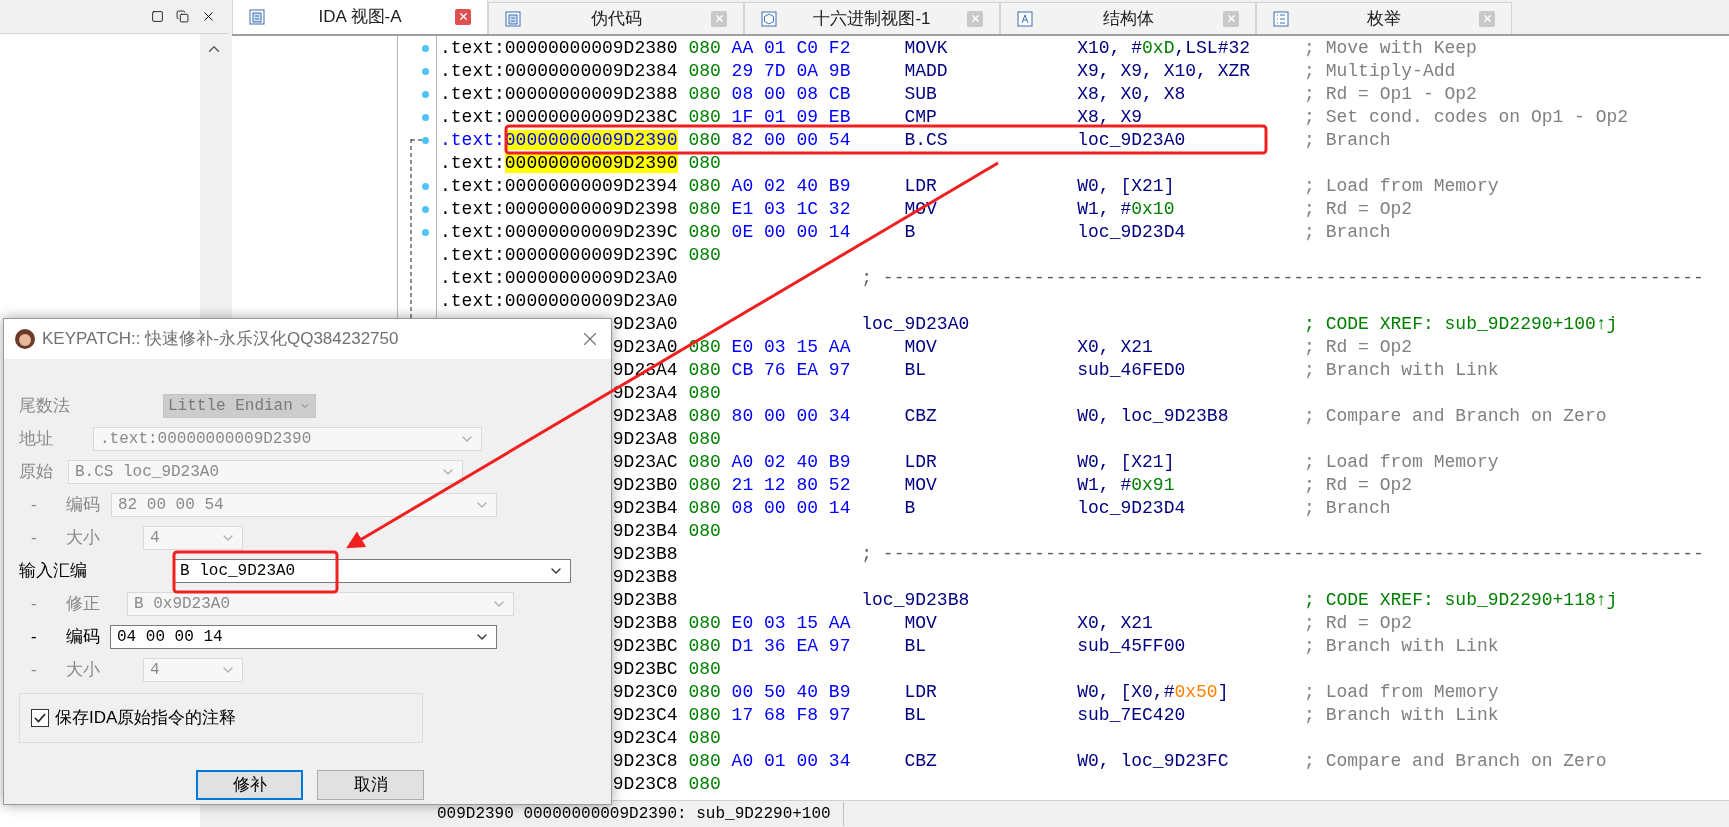 This screenshot has width=1729, height=827. Describe the element at coordinates (791, 416) in the screenshot. I see `opcode-bytes: 80 00 00 34` at that location.